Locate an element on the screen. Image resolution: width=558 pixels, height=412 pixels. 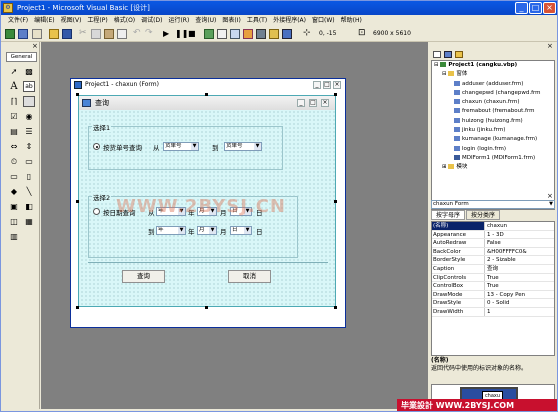
property-row: Caption 查询 is located at coordinates (493, 269).